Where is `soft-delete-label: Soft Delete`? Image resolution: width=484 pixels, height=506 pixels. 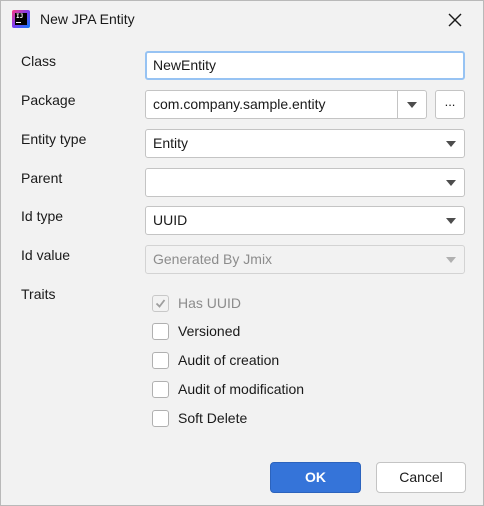 soft-delete-label: Soft Delete is located at coordinates (212, 418).